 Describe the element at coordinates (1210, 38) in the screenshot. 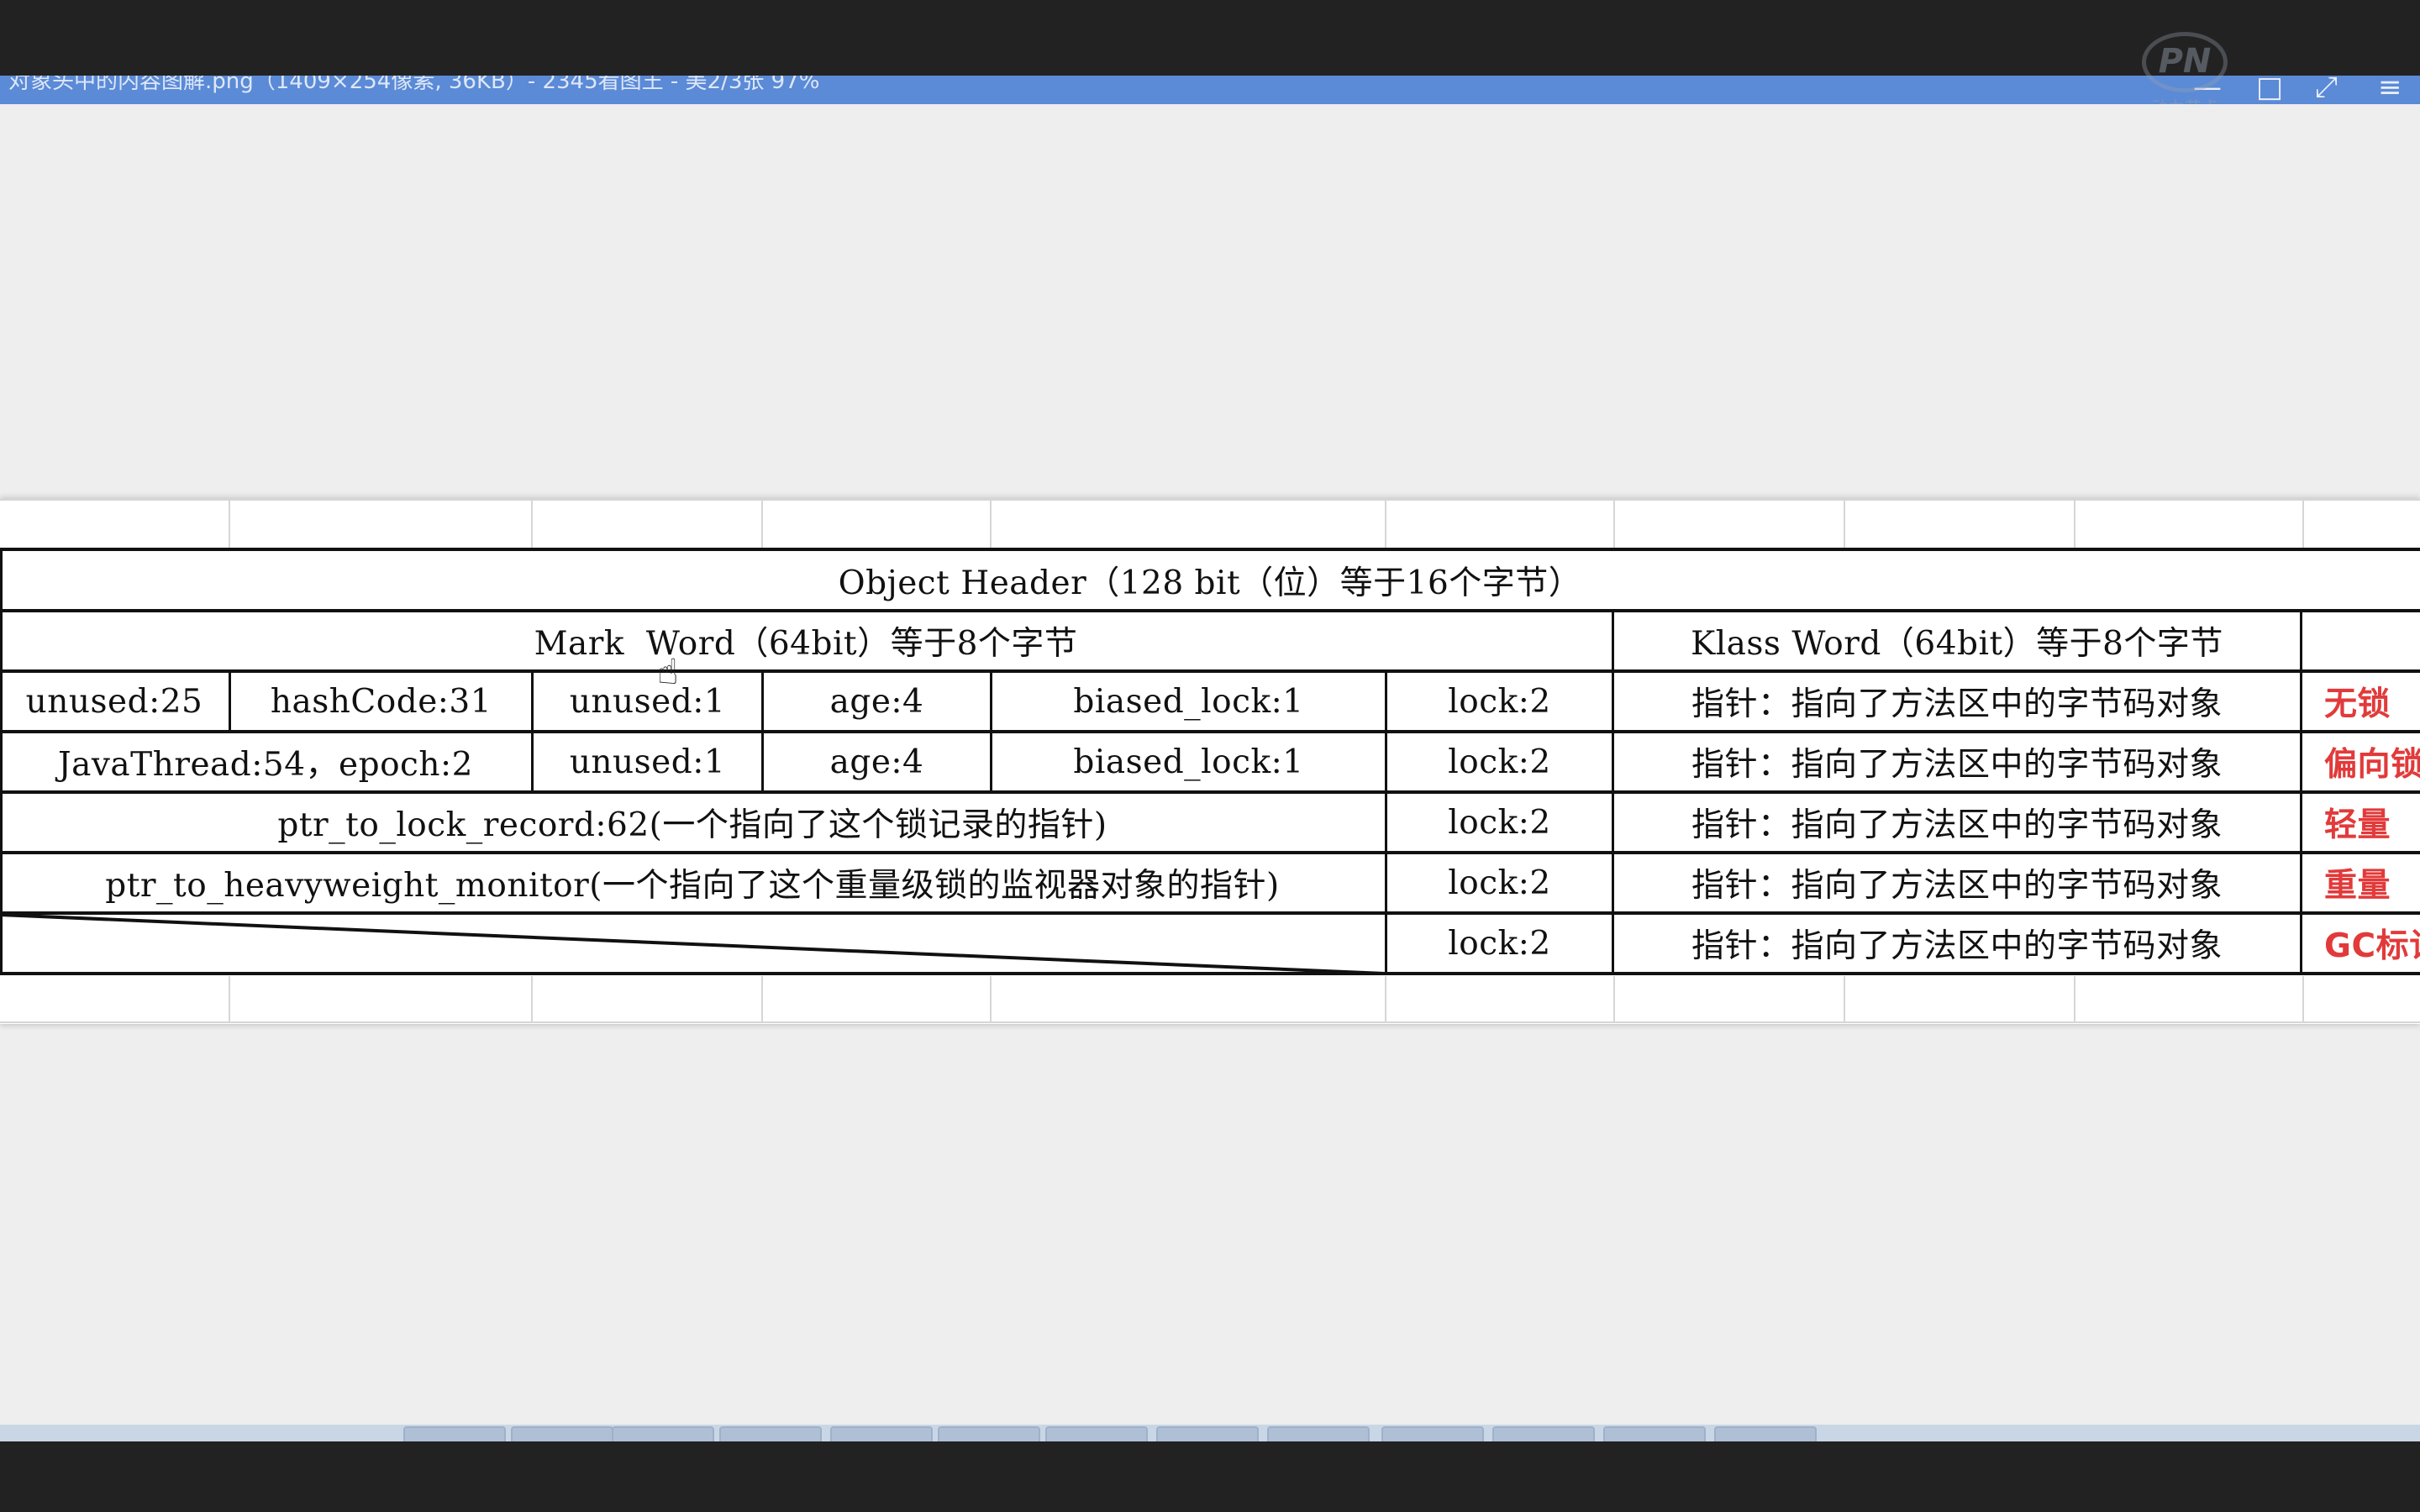

I see `top-black-bar` at that location.